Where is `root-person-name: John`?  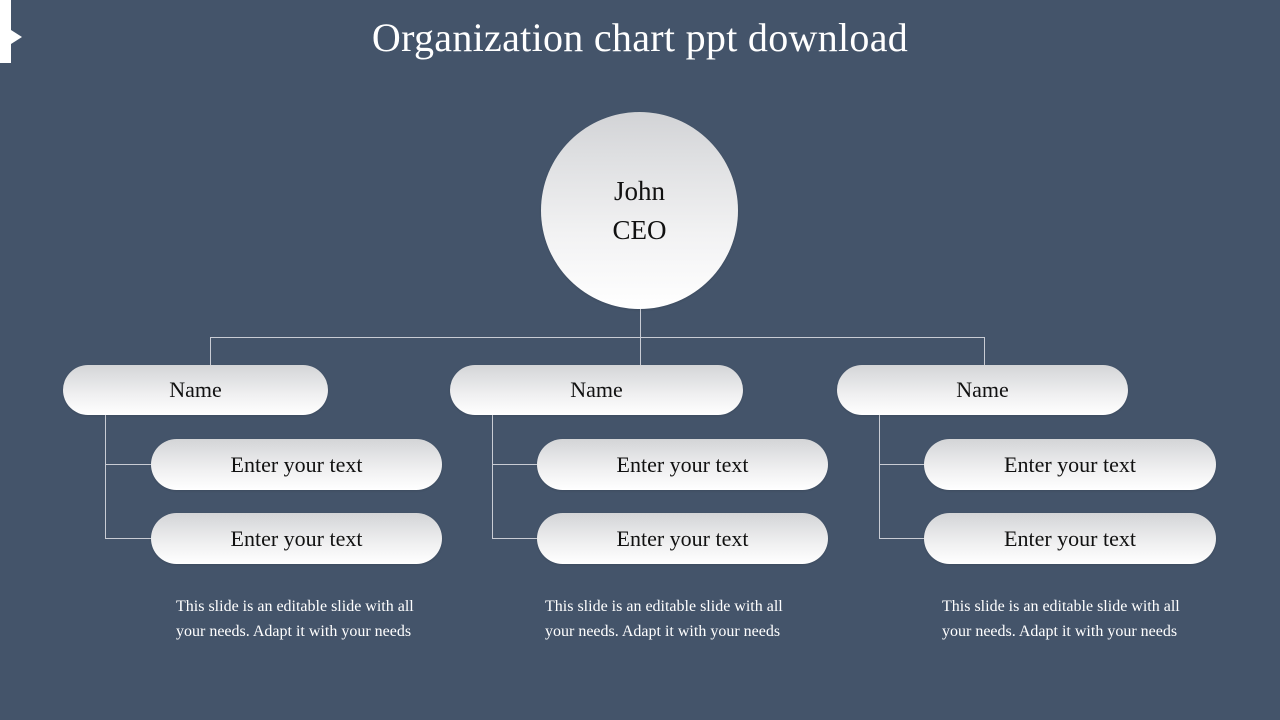
root-person-name: John is located at coordinates (639, 190).